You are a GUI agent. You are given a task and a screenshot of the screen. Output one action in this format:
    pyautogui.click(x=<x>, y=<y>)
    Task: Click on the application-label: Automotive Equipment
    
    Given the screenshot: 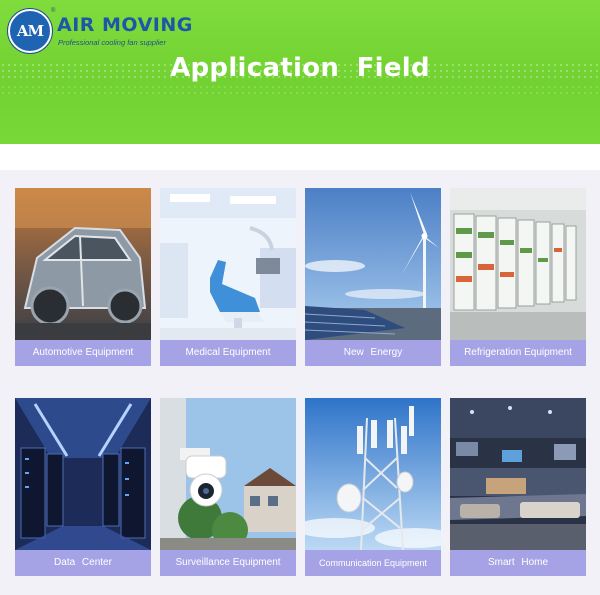 What is the action you would take?
    pyautogui.click(x=83, y=353)
    